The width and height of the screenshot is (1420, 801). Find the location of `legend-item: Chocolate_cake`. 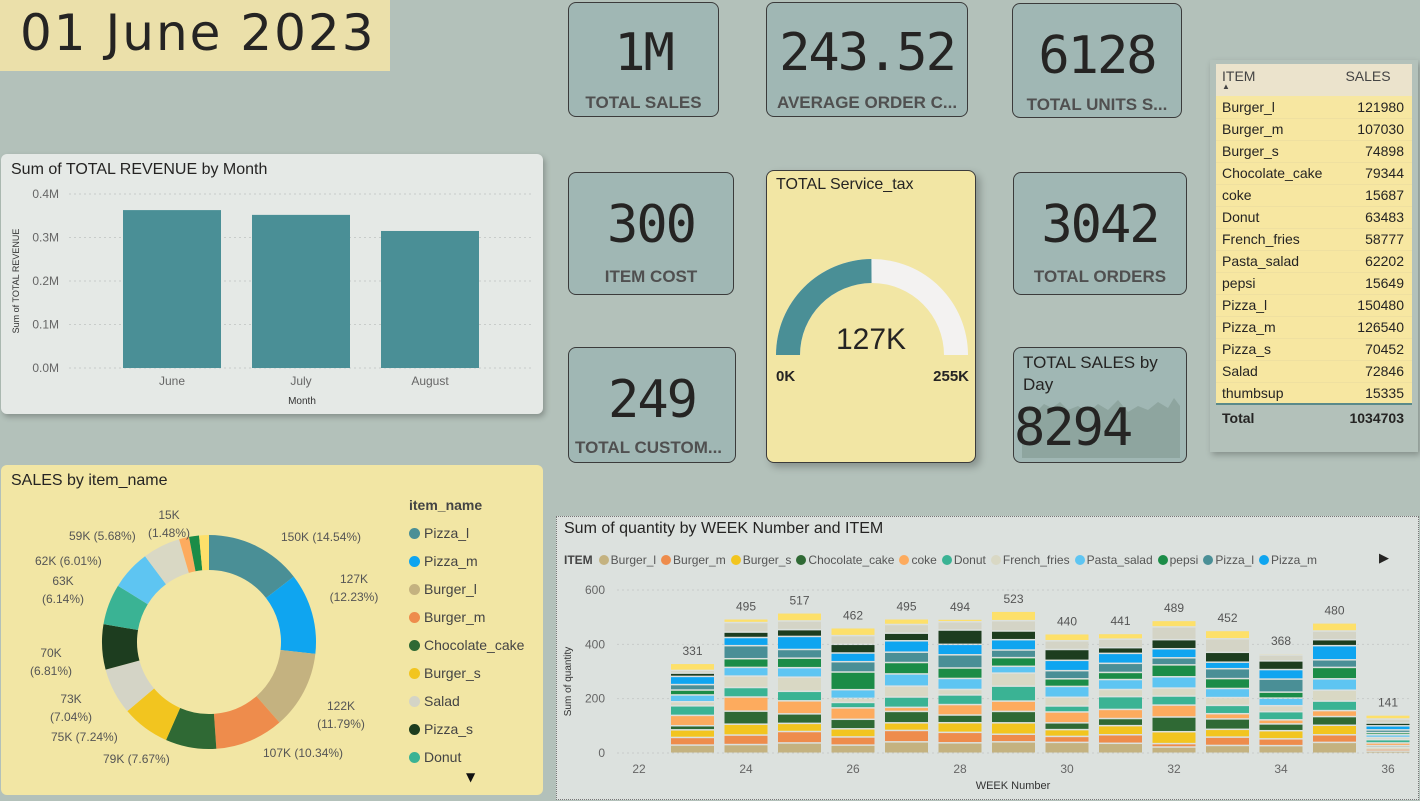

legend-item: Chocolate_cake is located at coordinates (474, 645).